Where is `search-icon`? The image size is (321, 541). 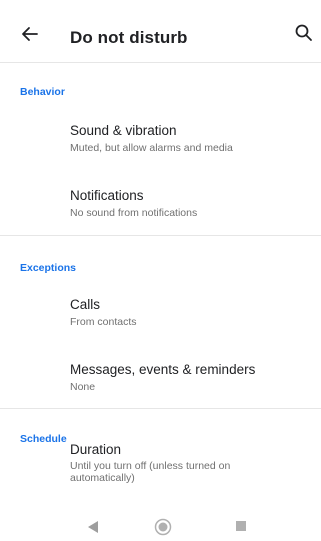
search-icon is located at coordinates (303, 32).